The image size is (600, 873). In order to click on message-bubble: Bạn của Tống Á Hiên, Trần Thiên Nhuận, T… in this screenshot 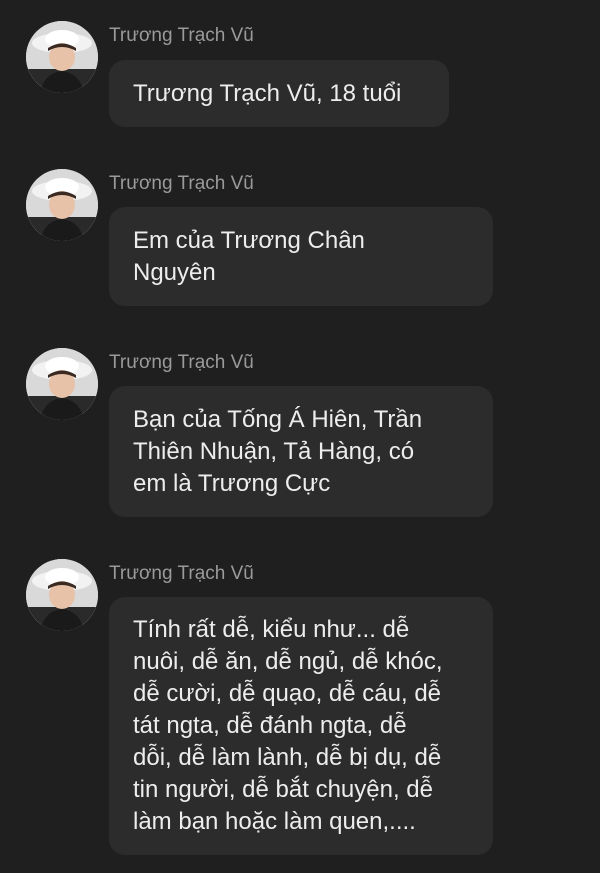, I will do `click(301, 451)`.